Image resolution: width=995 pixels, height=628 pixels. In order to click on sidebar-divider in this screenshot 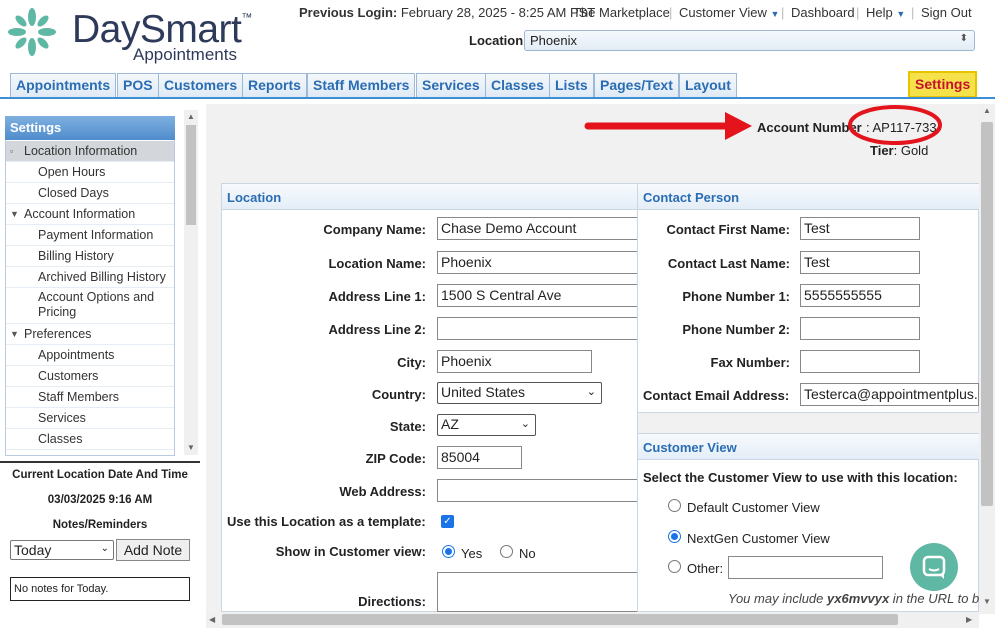, I will do `click(100, 462)`.